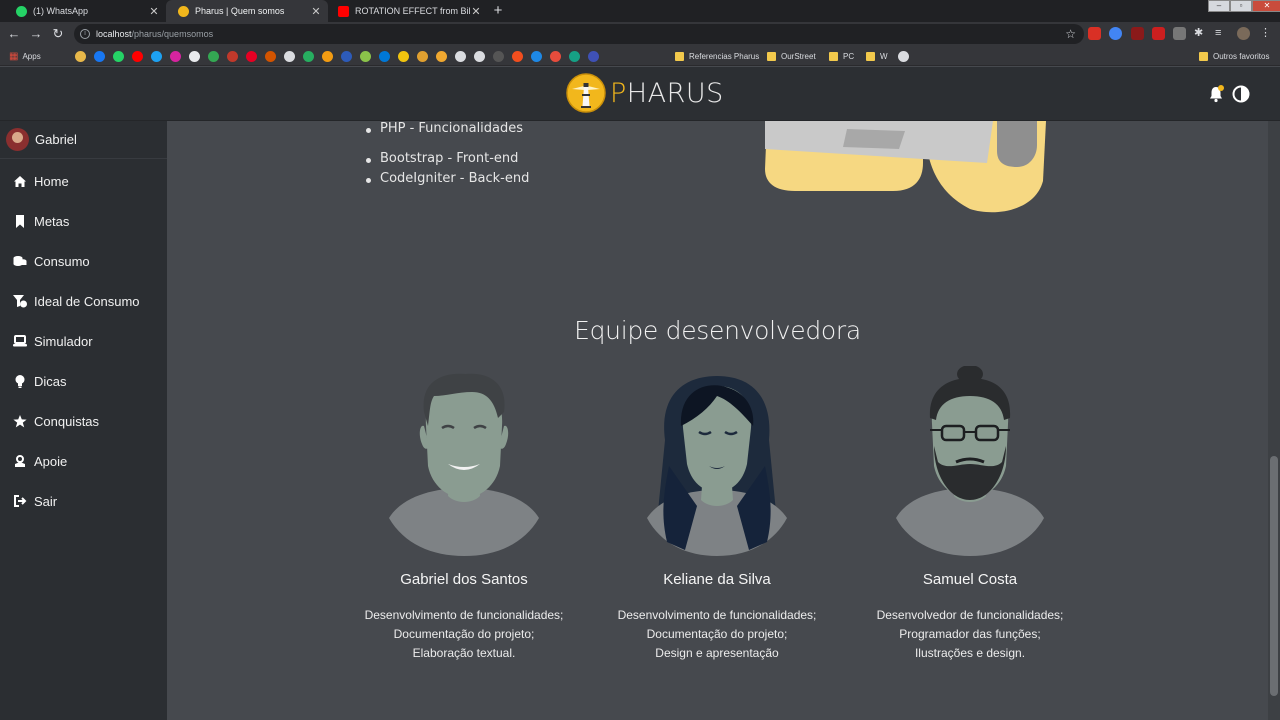  I want to click on team-section-title: Equipe desenvolvedora, so click(717, 330).